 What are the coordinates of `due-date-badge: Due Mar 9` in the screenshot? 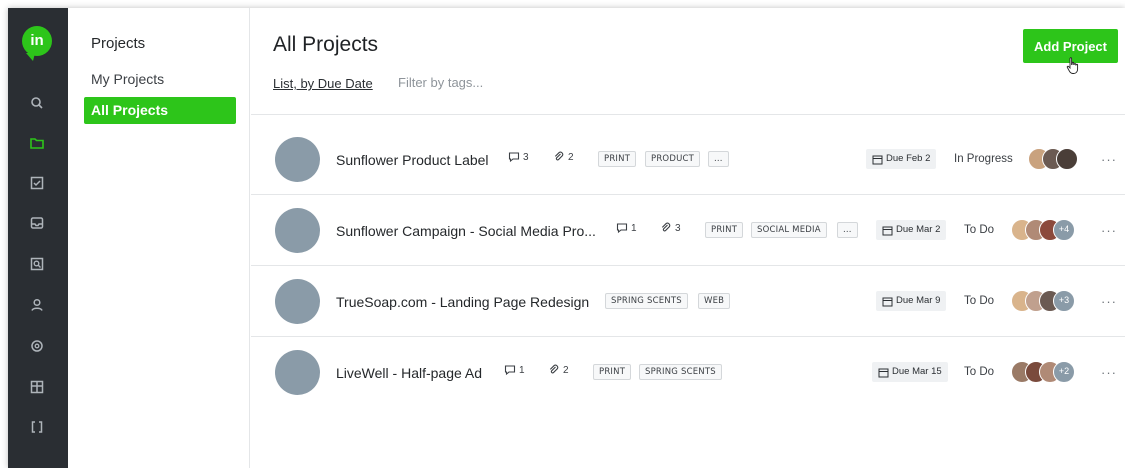 It's located at (911, 301).